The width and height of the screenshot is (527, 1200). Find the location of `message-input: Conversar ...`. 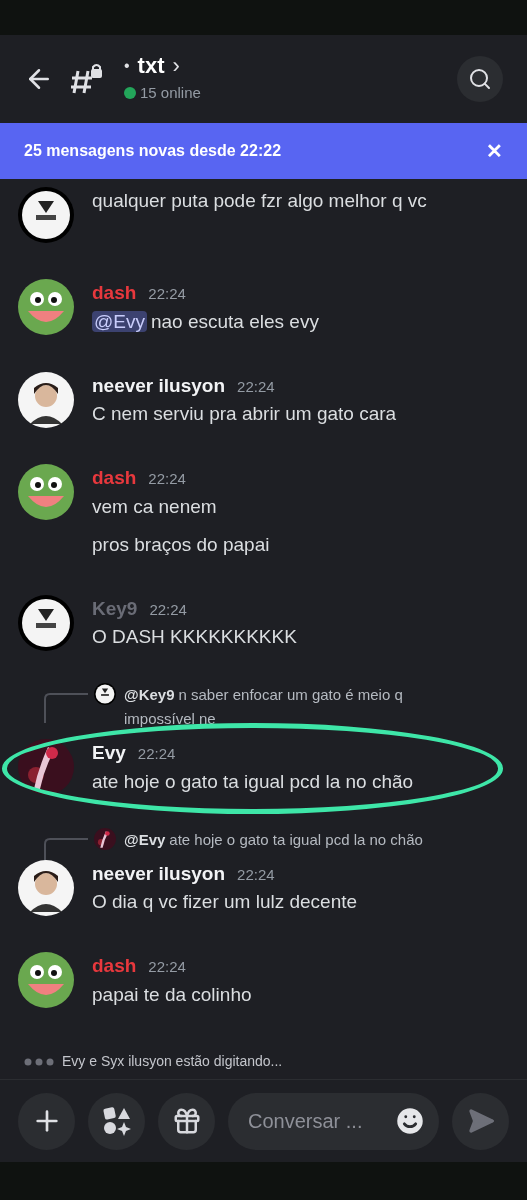

message-input: Conversar ... is located at coordinates (320, 1121).